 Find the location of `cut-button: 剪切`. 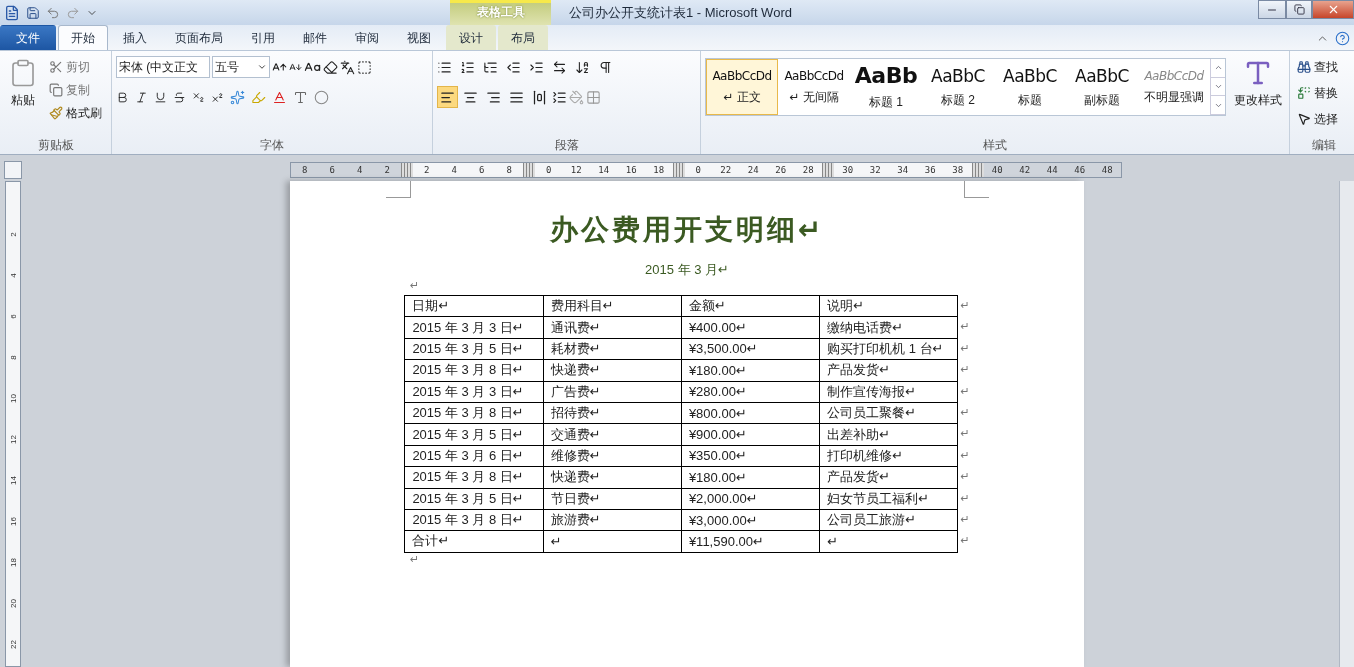

cut-button: 剪切 is located at coordinates (75, 67).